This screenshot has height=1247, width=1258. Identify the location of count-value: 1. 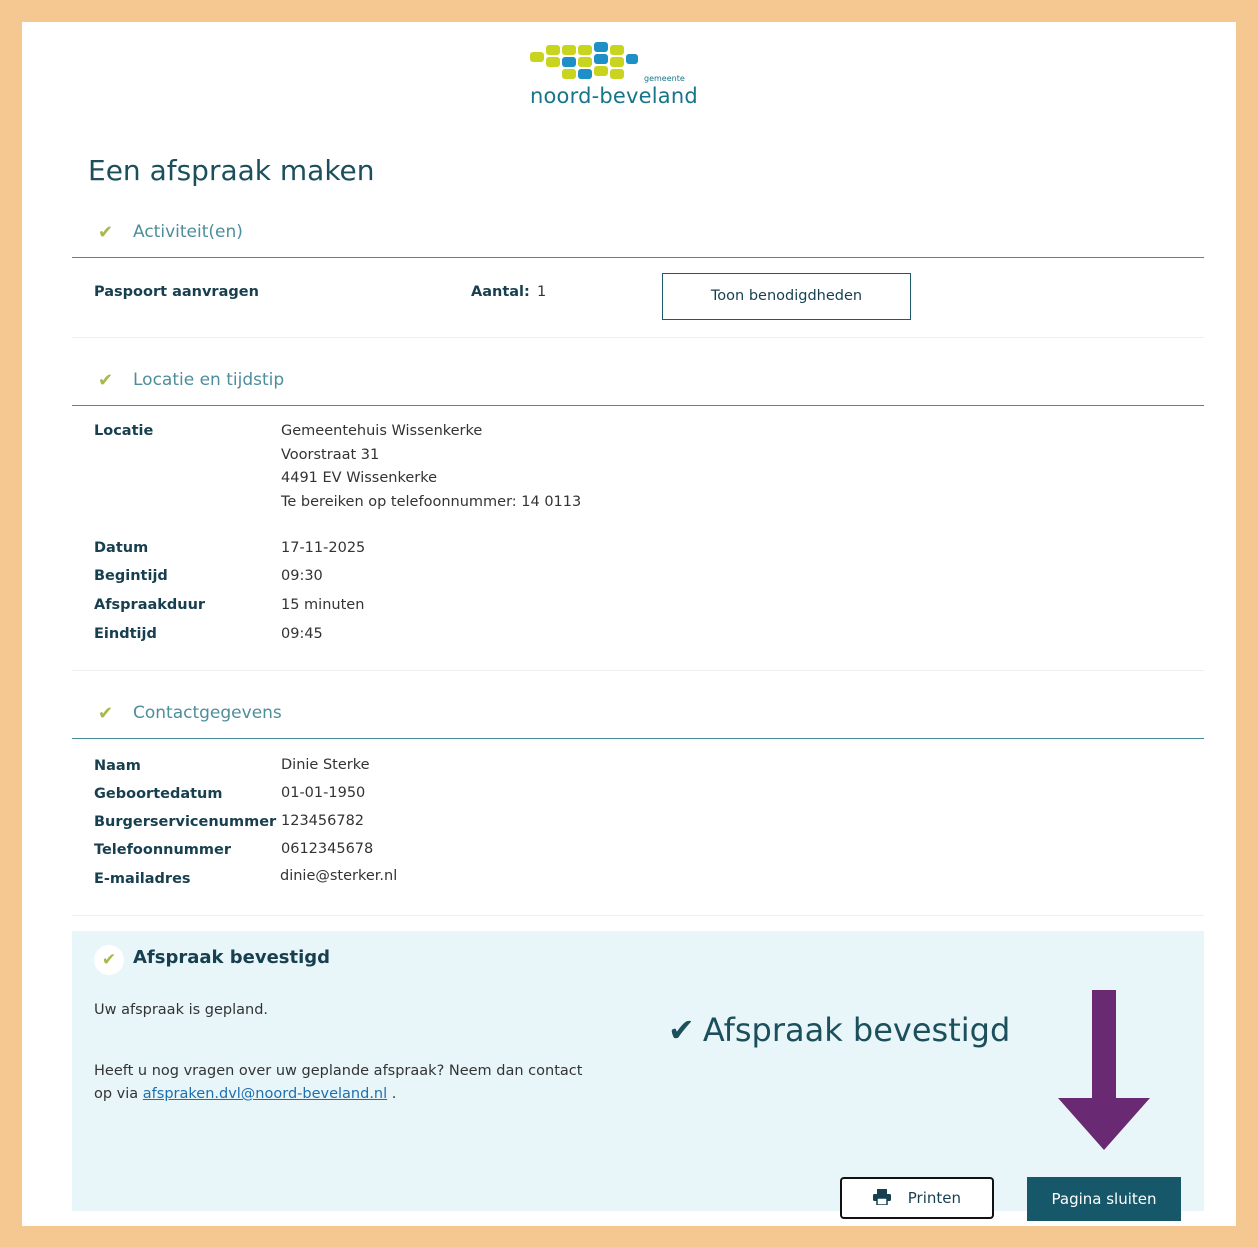
(542, 292).